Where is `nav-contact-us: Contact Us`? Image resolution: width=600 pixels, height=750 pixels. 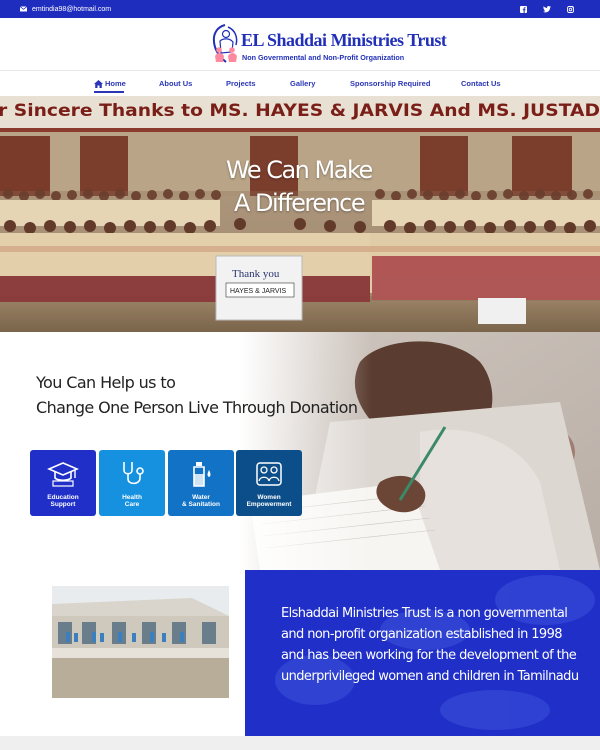 nav-contact-us: Contact Us is located at coordinates (481, 83).